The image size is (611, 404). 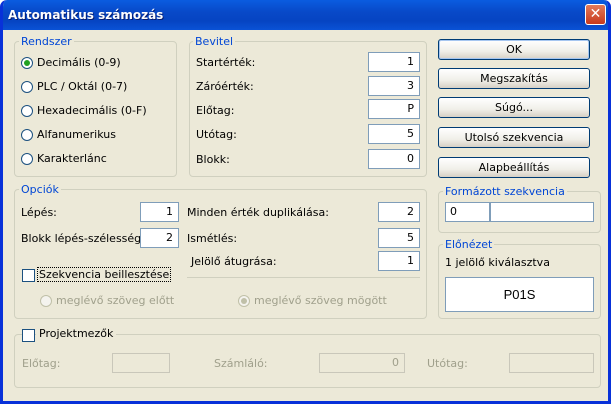 What do you see at coordinates (212, 238) in the screenshot?
I see `ismetles-label: Ismétlés:` at bounding box center [212, 238].